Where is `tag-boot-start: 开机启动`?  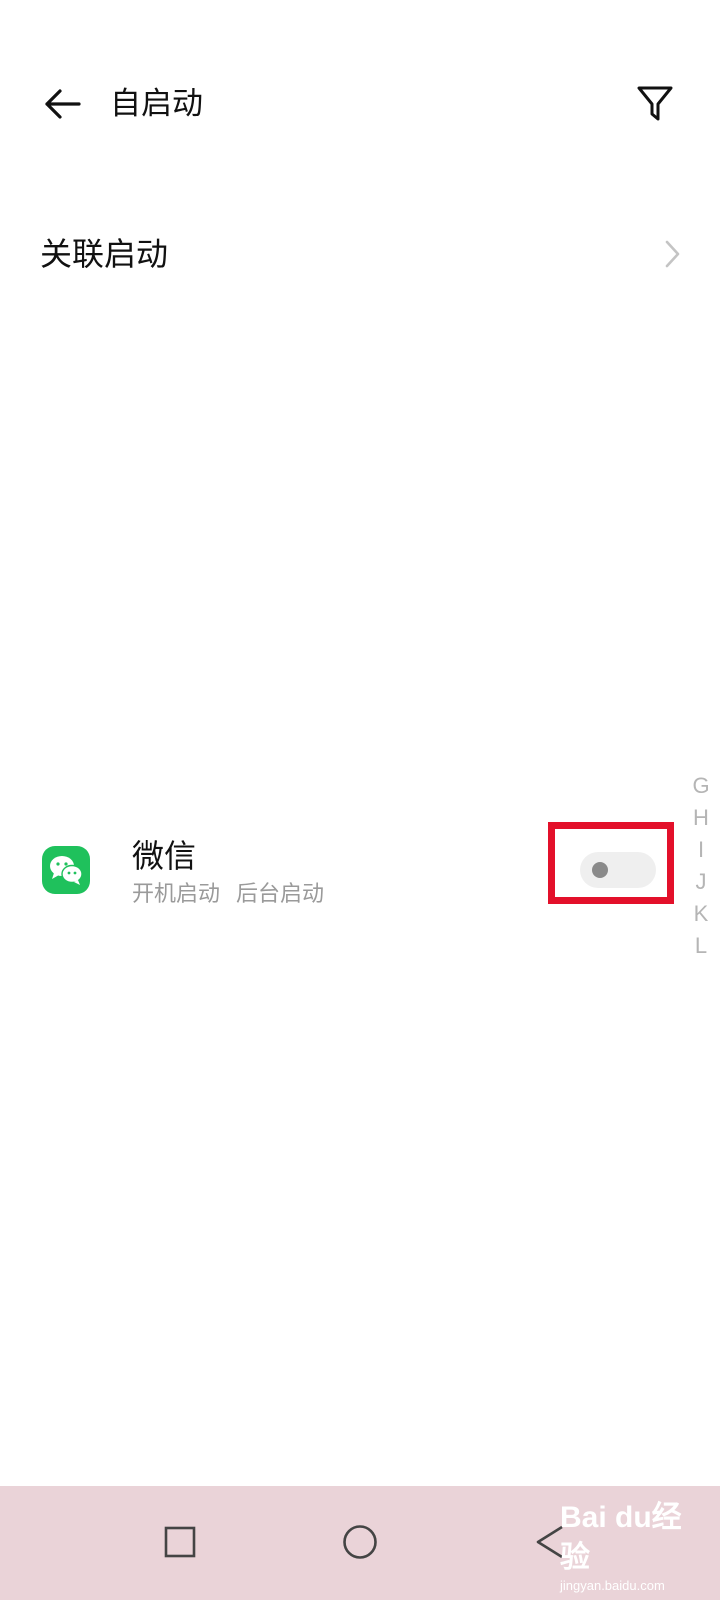 tag-boot-start: 开机启动 is located at coordinates (176, 894).